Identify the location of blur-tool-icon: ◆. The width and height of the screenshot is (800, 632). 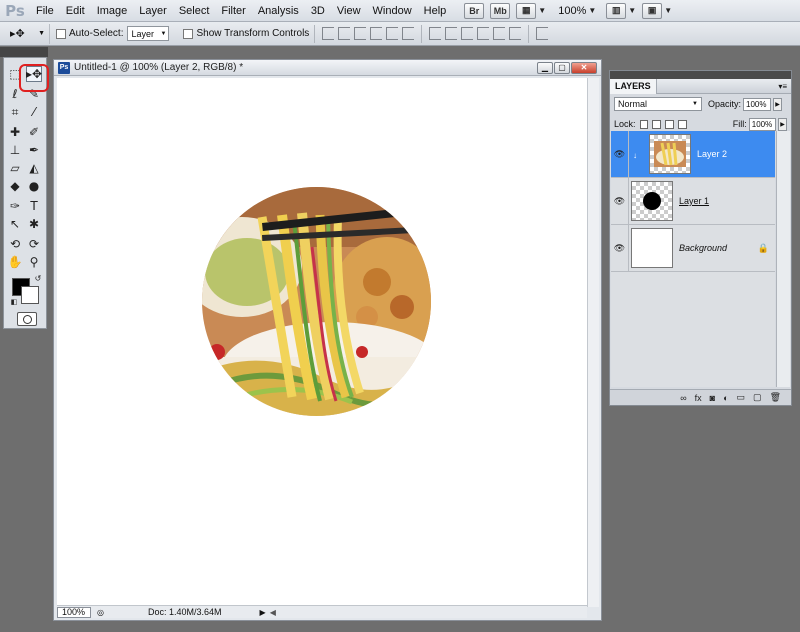
(15, 186).